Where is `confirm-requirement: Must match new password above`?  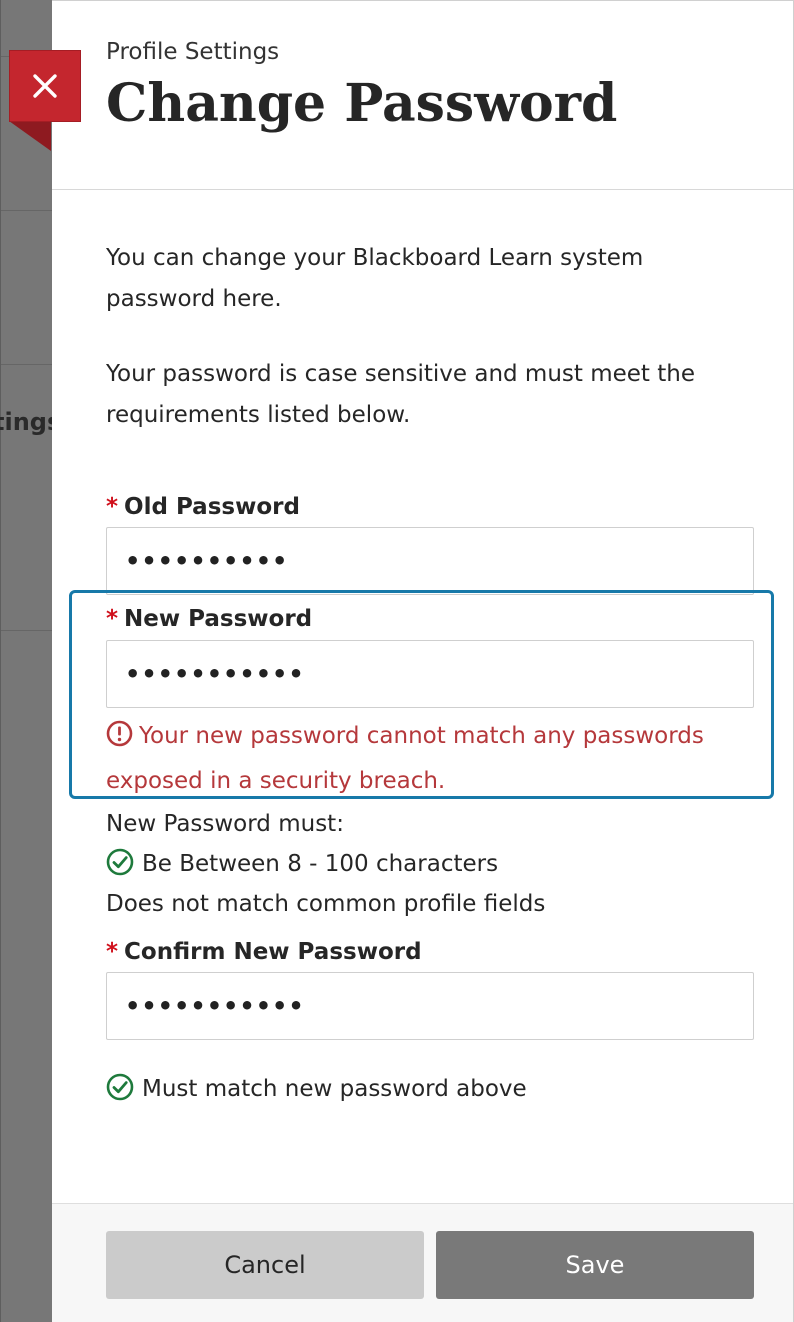
confirm-requirement: Must match new password above is located at coordinates (316, 1089).